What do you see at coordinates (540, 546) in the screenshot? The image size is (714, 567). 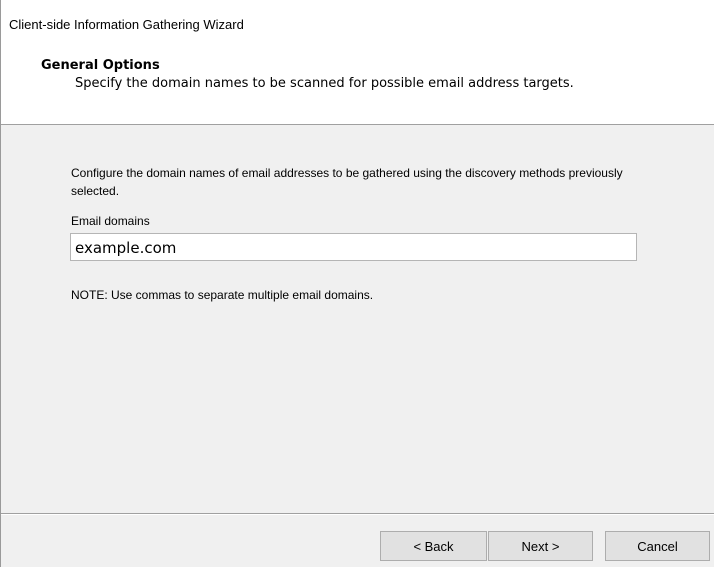 I see `next-button: Next >` at bounding box center [540, 546].